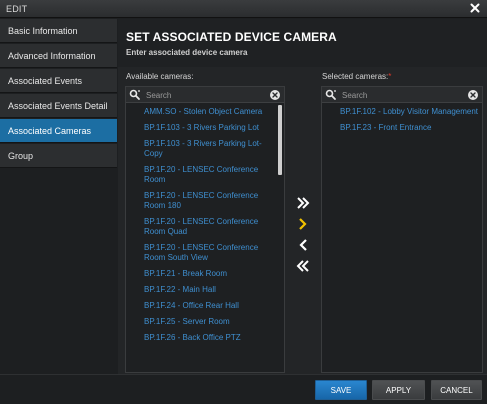 Image resolution: width=487 pixels, height=404 pixels. Describe the element at coordinates (303, 224) in the screenshot. I see `add-selected-icon` at that location.